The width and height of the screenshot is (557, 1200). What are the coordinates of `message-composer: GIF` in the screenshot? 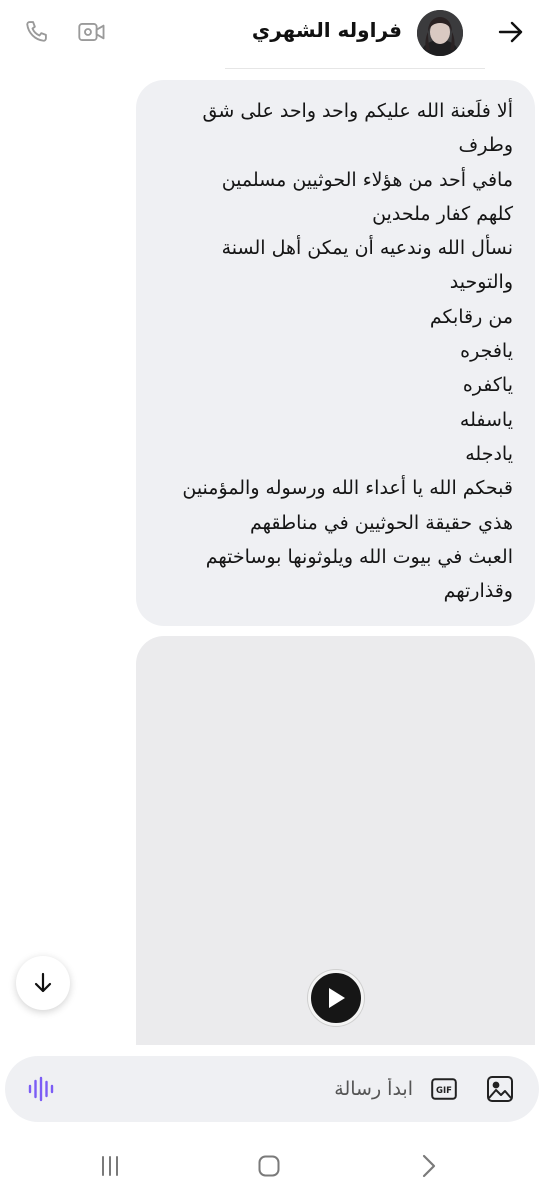 It's located at (272, 1089).